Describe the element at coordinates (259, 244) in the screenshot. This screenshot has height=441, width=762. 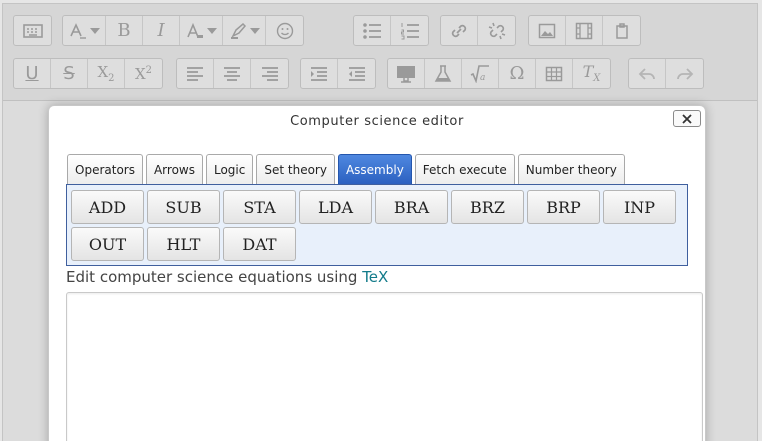
I see `insert-dat-button: DAT` at that location.